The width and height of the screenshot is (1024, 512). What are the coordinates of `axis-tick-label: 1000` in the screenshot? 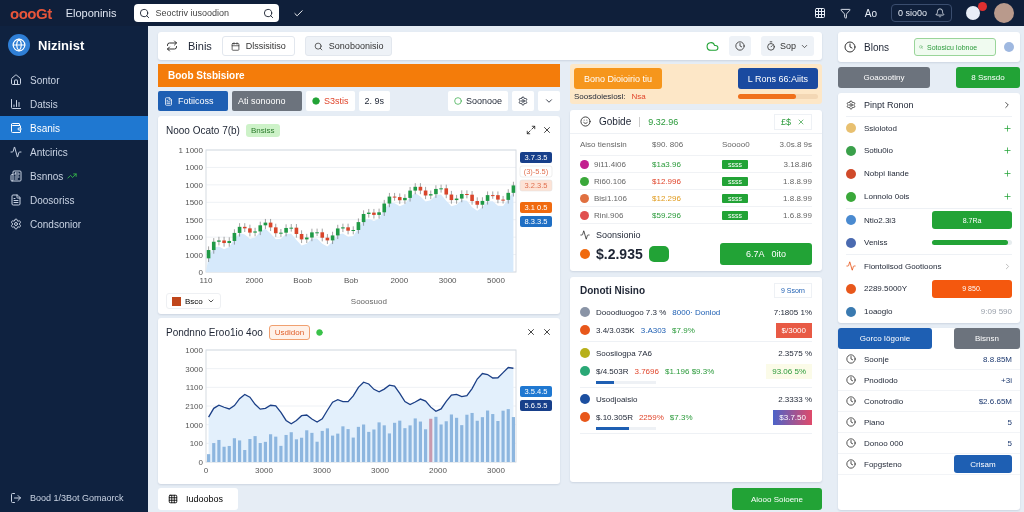 It's located at (194, 351).